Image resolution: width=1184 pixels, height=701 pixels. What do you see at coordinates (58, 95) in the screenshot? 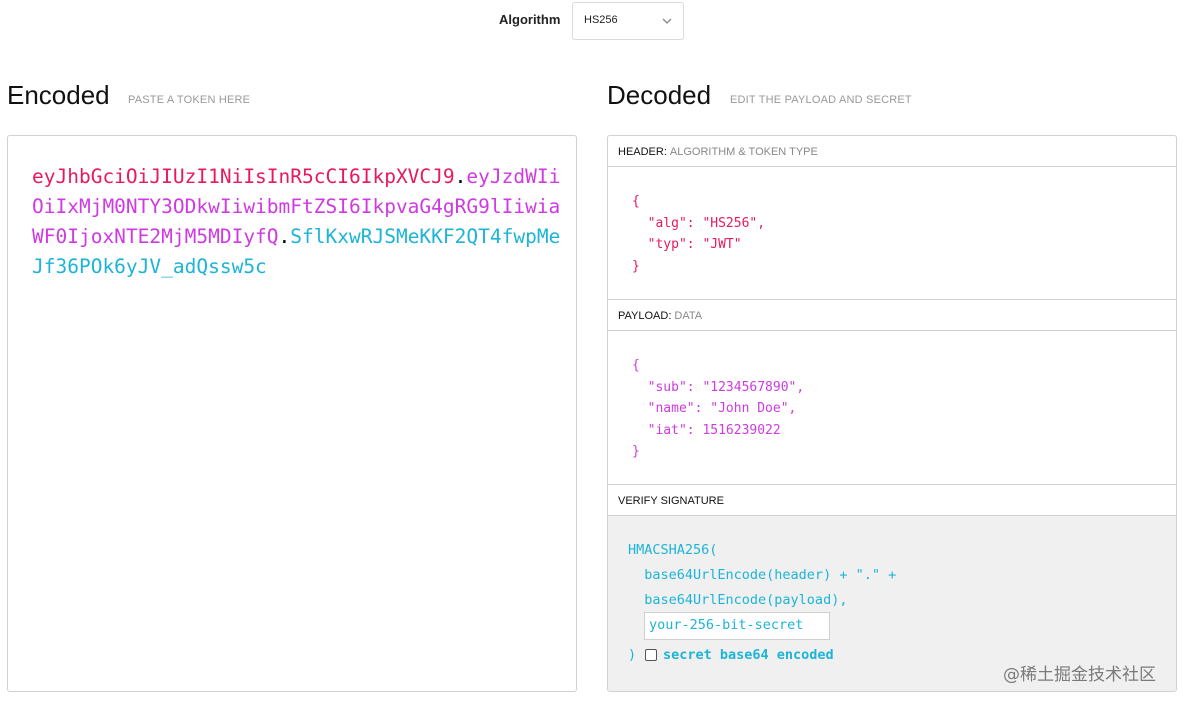
I see `encoded-title: Encoded` at bounding box center [58, 95].